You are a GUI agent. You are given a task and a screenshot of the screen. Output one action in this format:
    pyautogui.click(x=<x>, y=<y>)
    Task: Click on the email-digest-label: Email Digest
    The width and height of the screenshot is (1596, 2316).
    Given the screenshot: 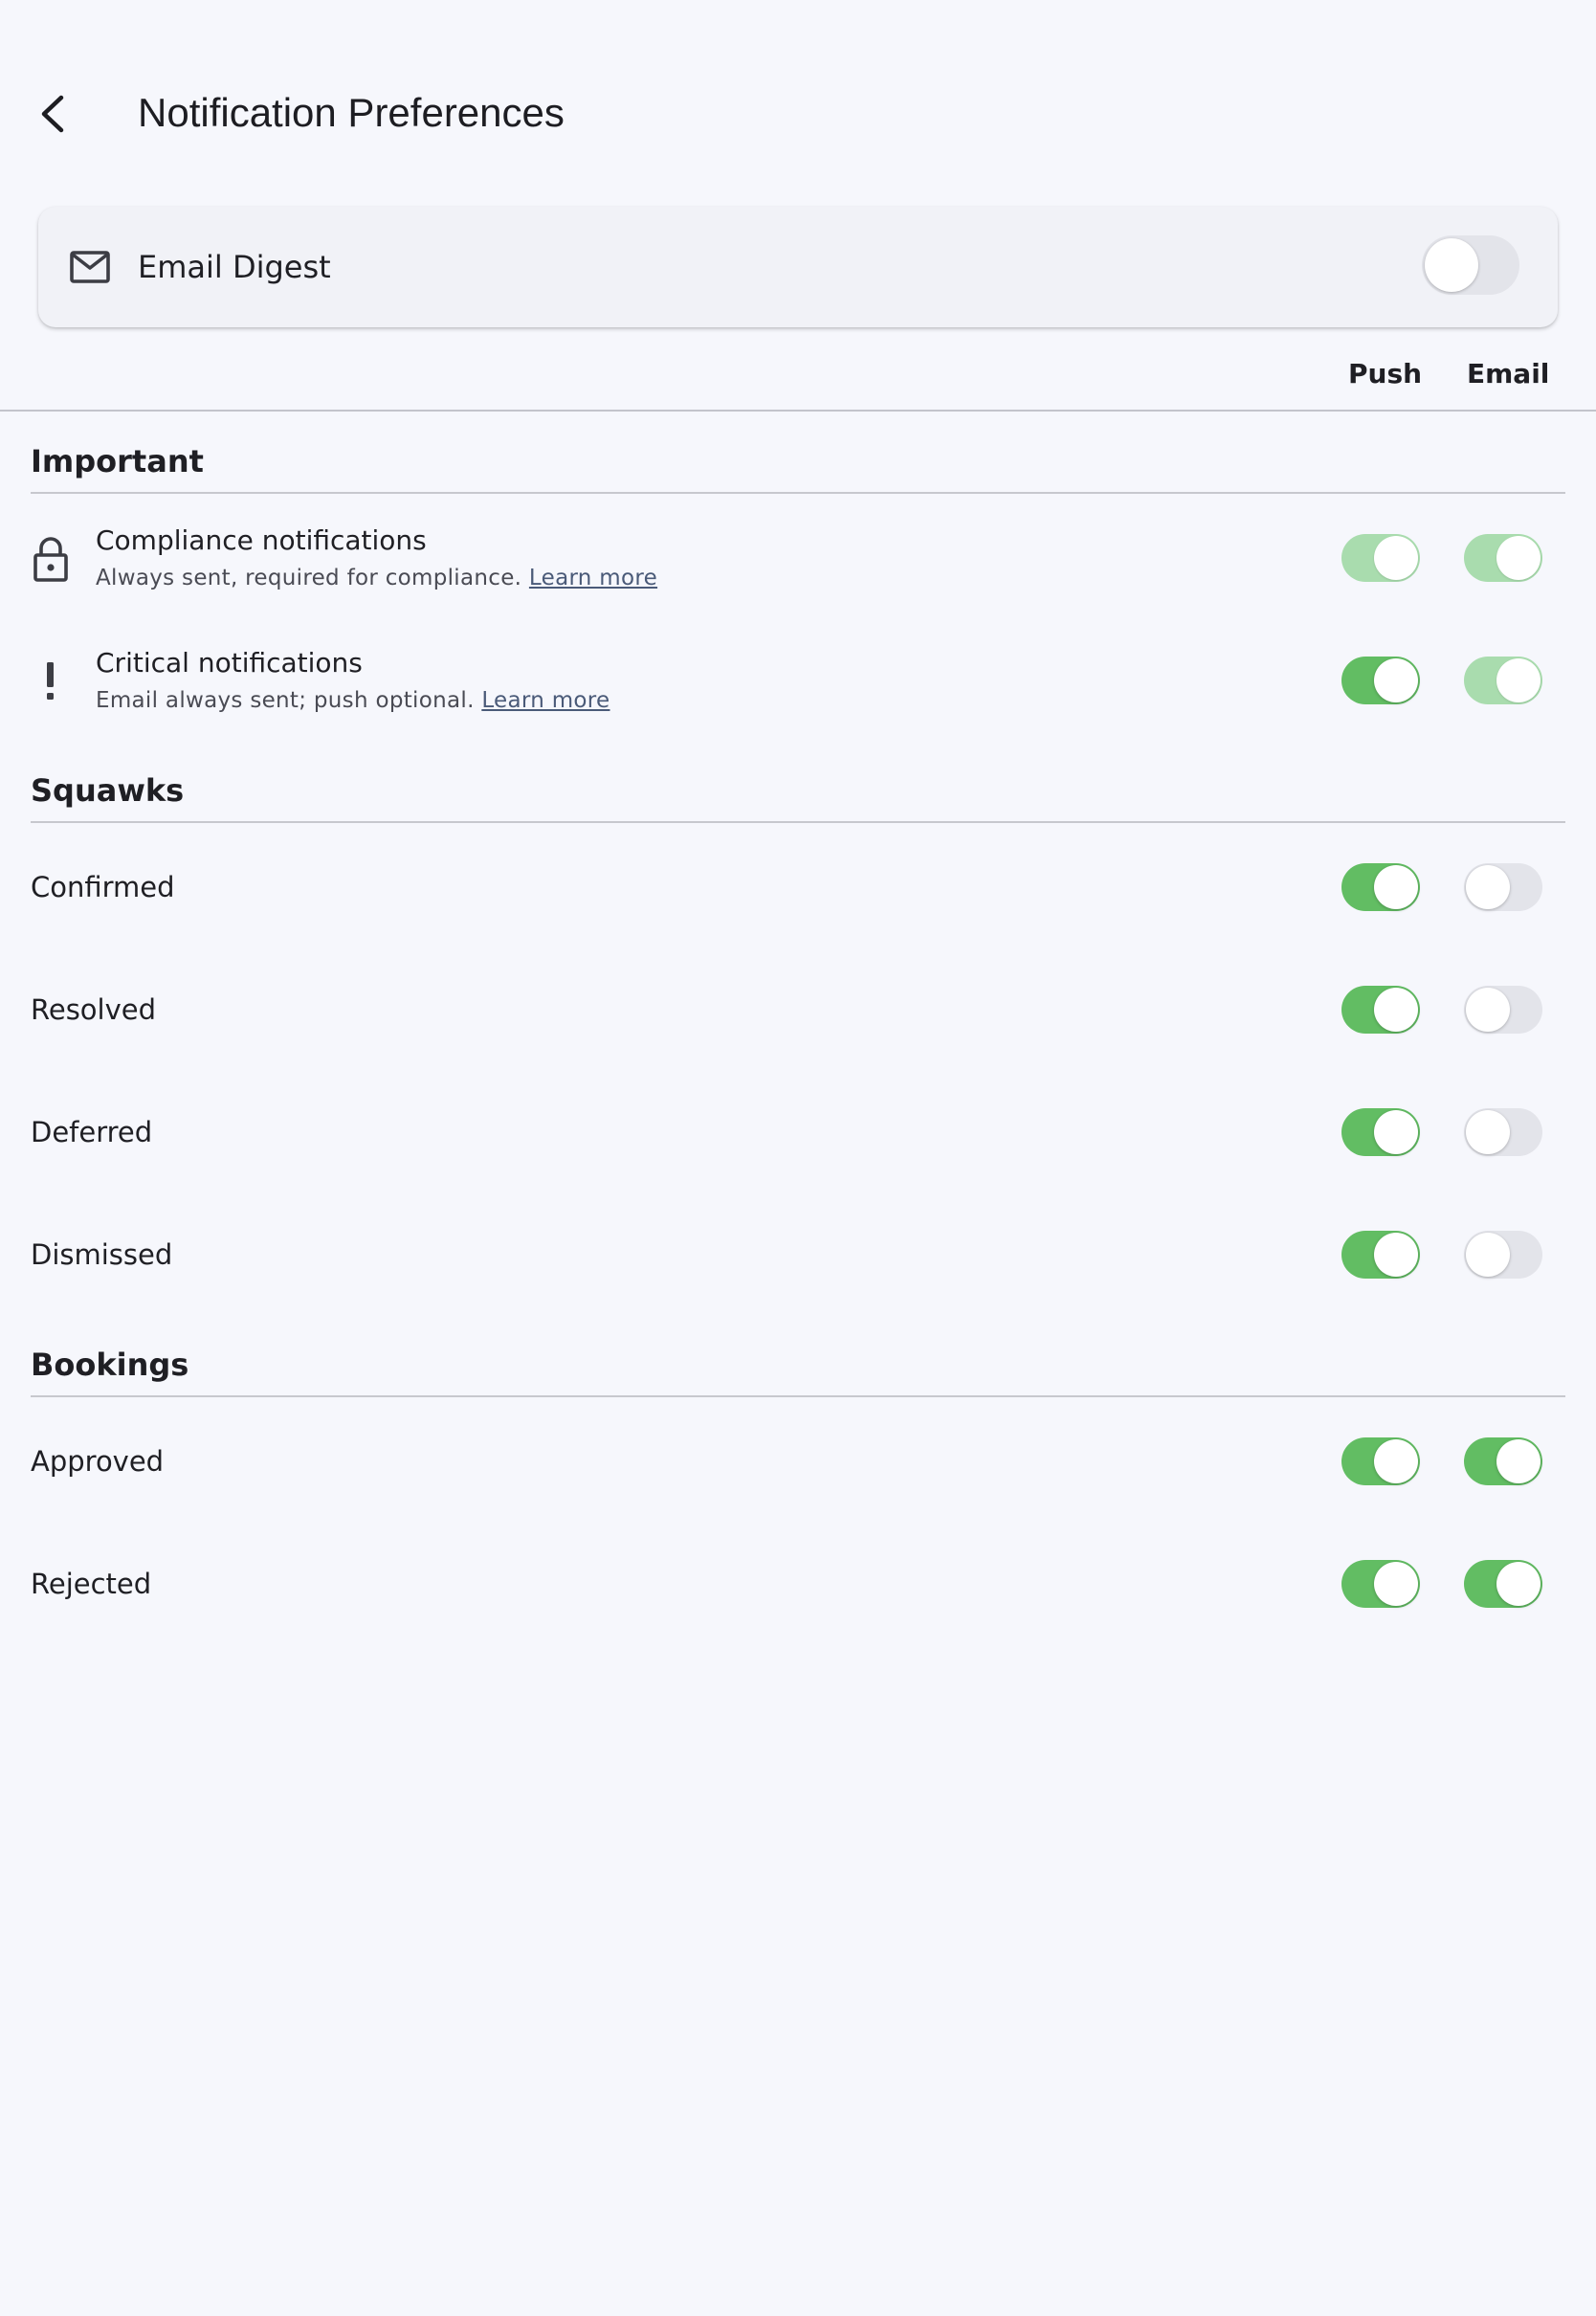 What is the action you would take?
    pyautogui.click(x=235, y=267)
    